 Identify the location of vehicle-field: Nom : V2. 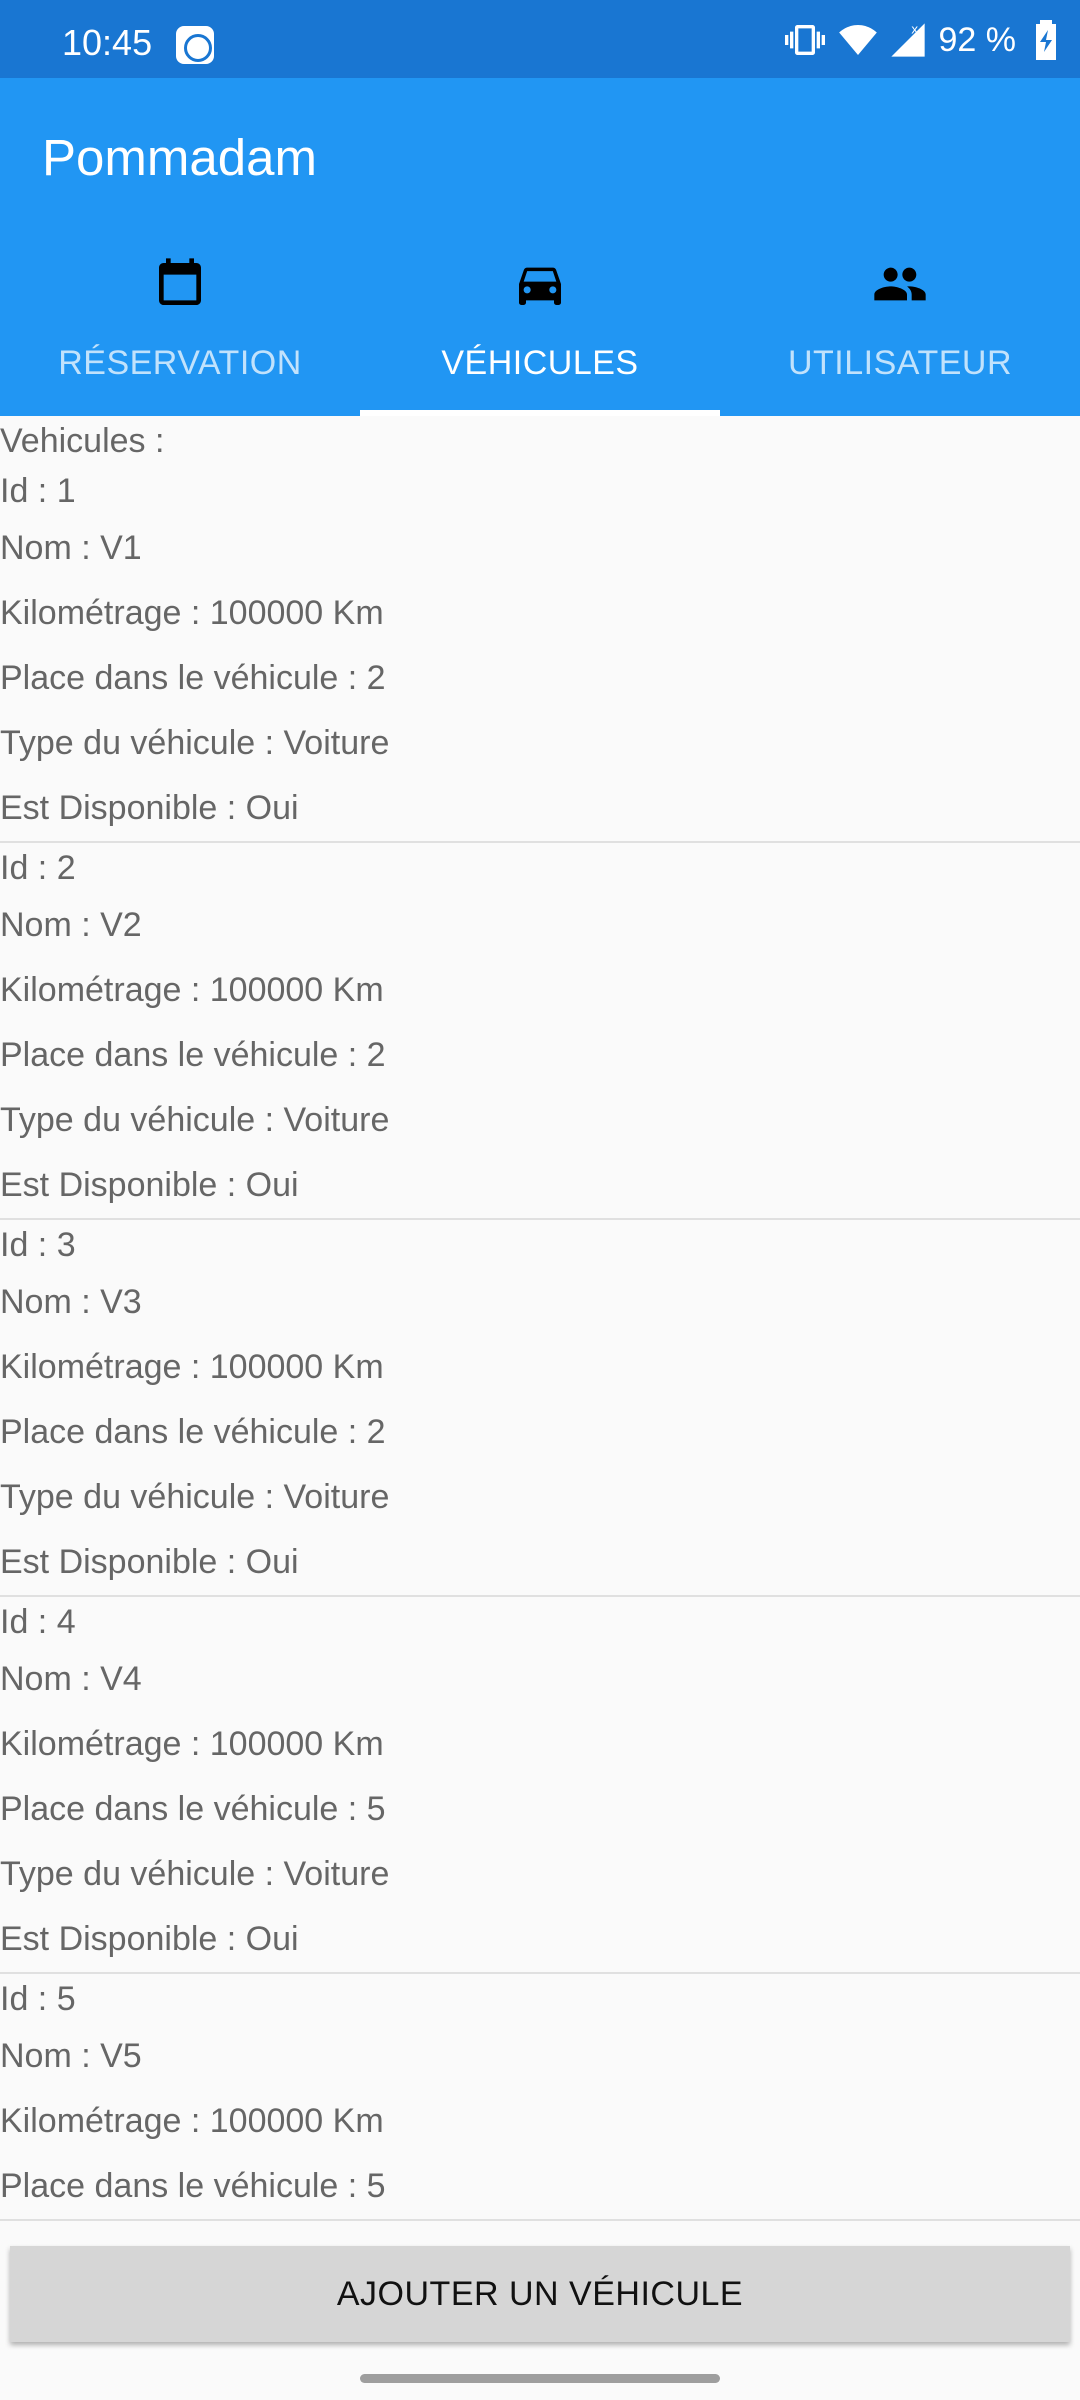
(71, 925).